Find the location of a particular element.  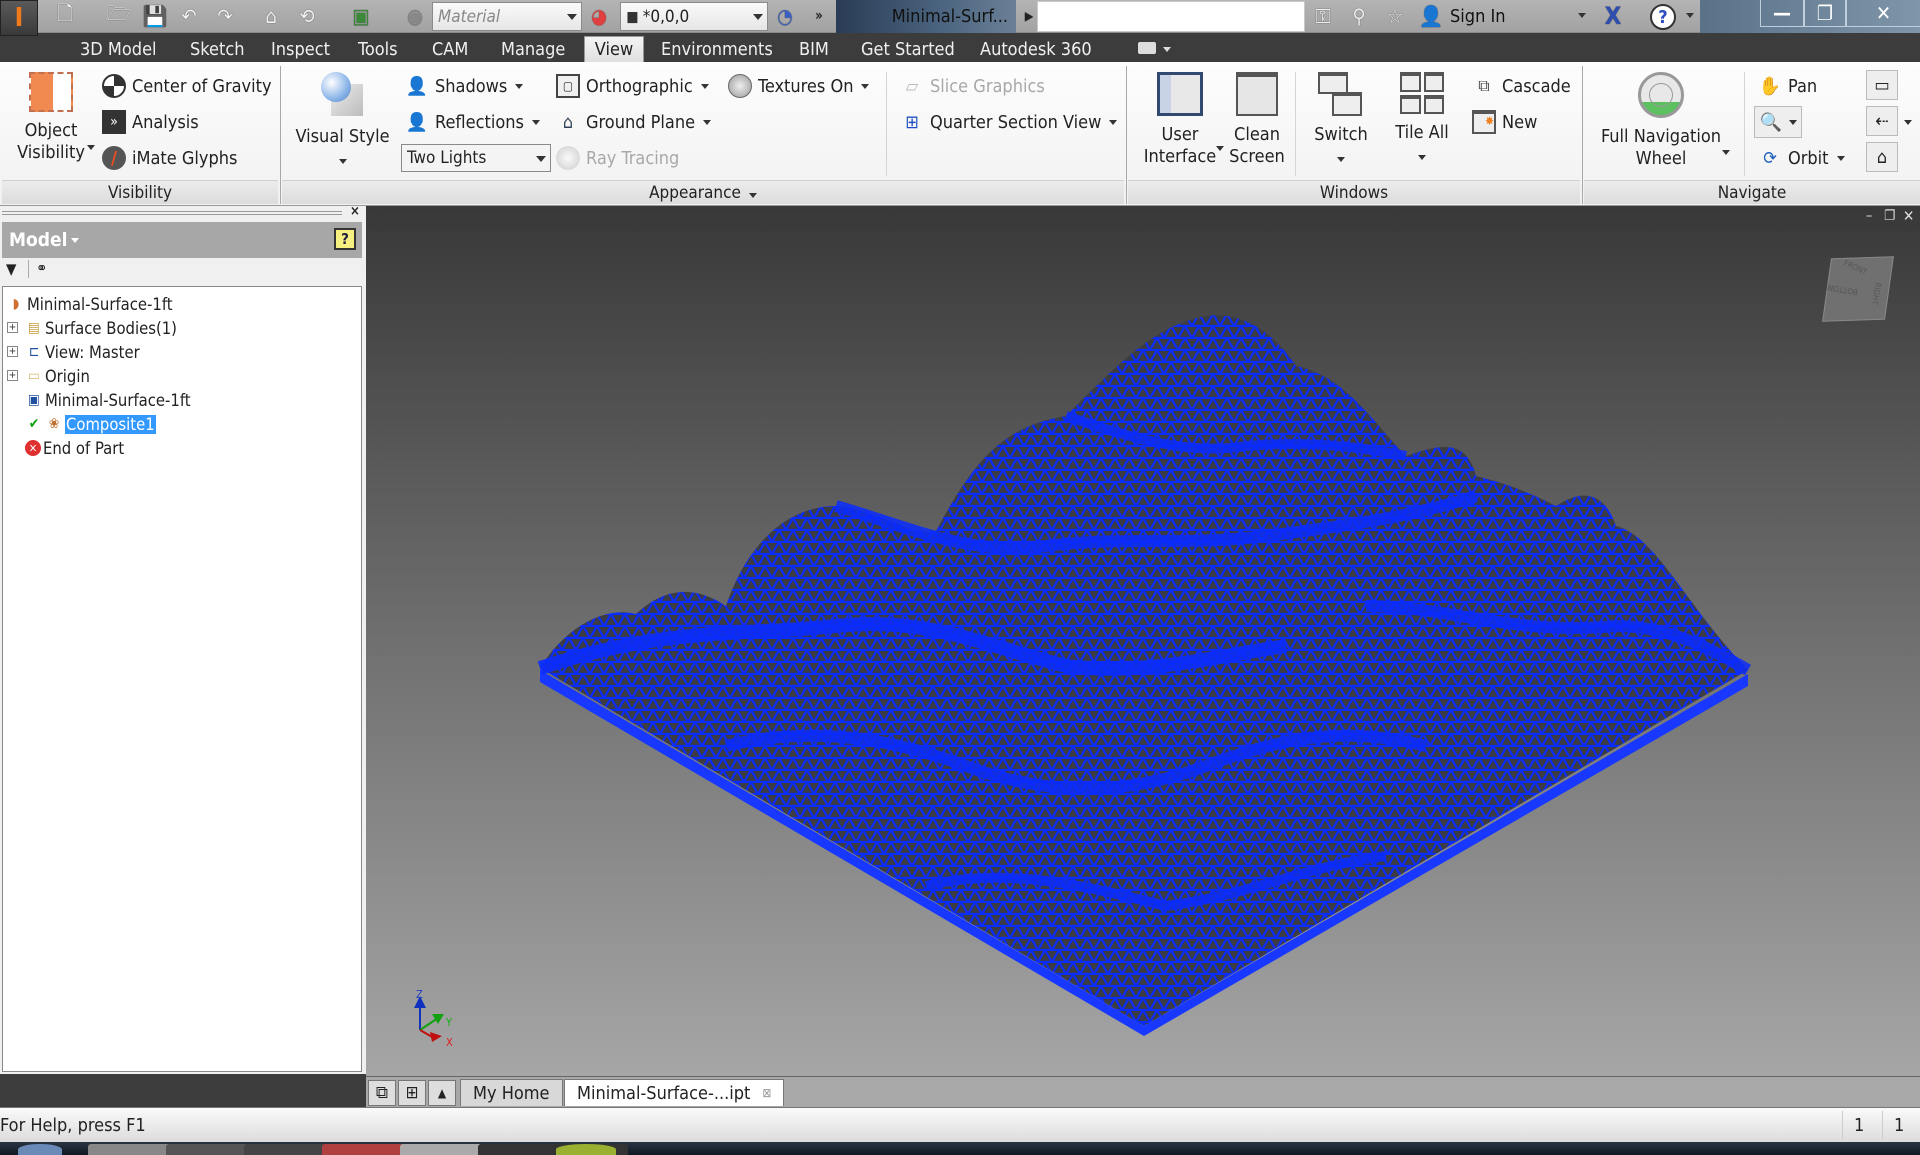

redo-icon: ↷ is located at coordinates (225, 16).